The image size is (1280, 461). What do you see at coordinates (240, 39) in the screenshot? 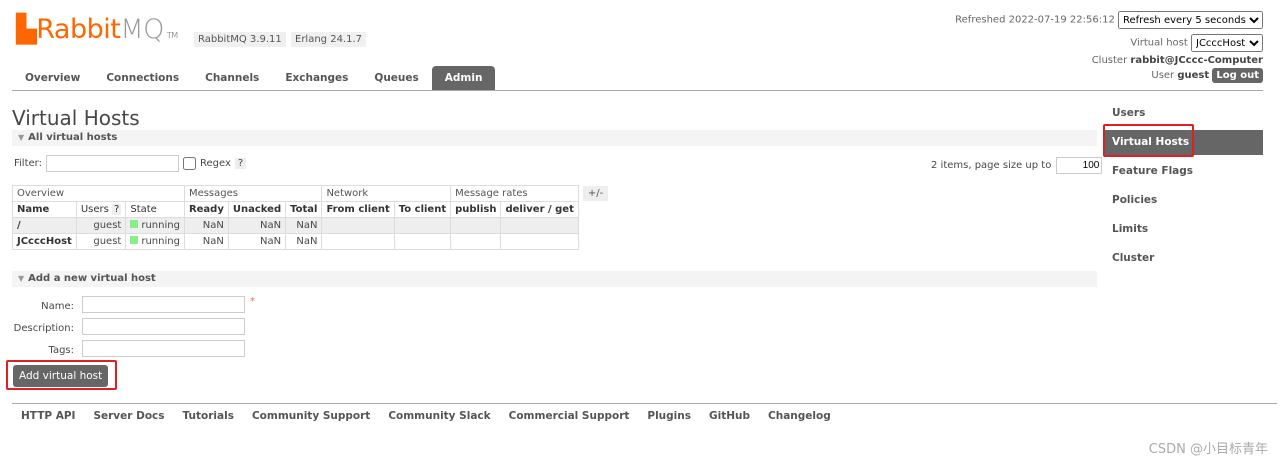
I see `rabbitmq-version: RabbitMQ 3.9.11` at bounding box center [240, 39].